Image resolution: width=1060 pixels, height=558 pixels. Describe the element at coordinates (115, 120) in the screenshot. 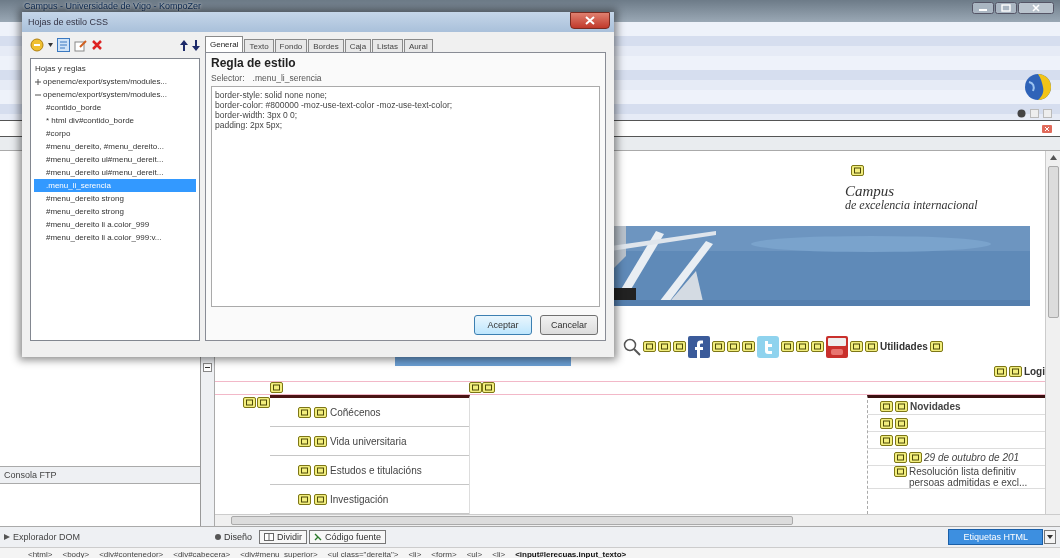

I see `tree-item: * html div#contido_borde` at that location.